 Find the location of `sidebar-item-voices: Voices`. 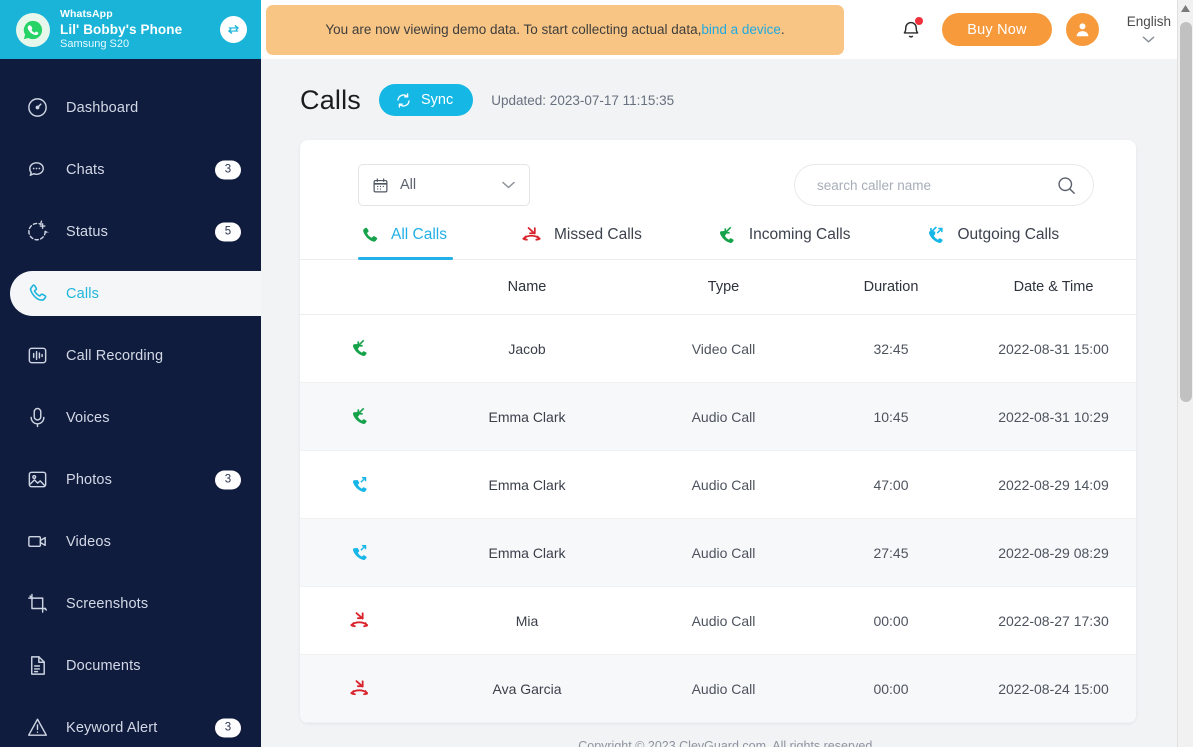

sidebar-item-voices: Voices is located at coordinates (130, 417).